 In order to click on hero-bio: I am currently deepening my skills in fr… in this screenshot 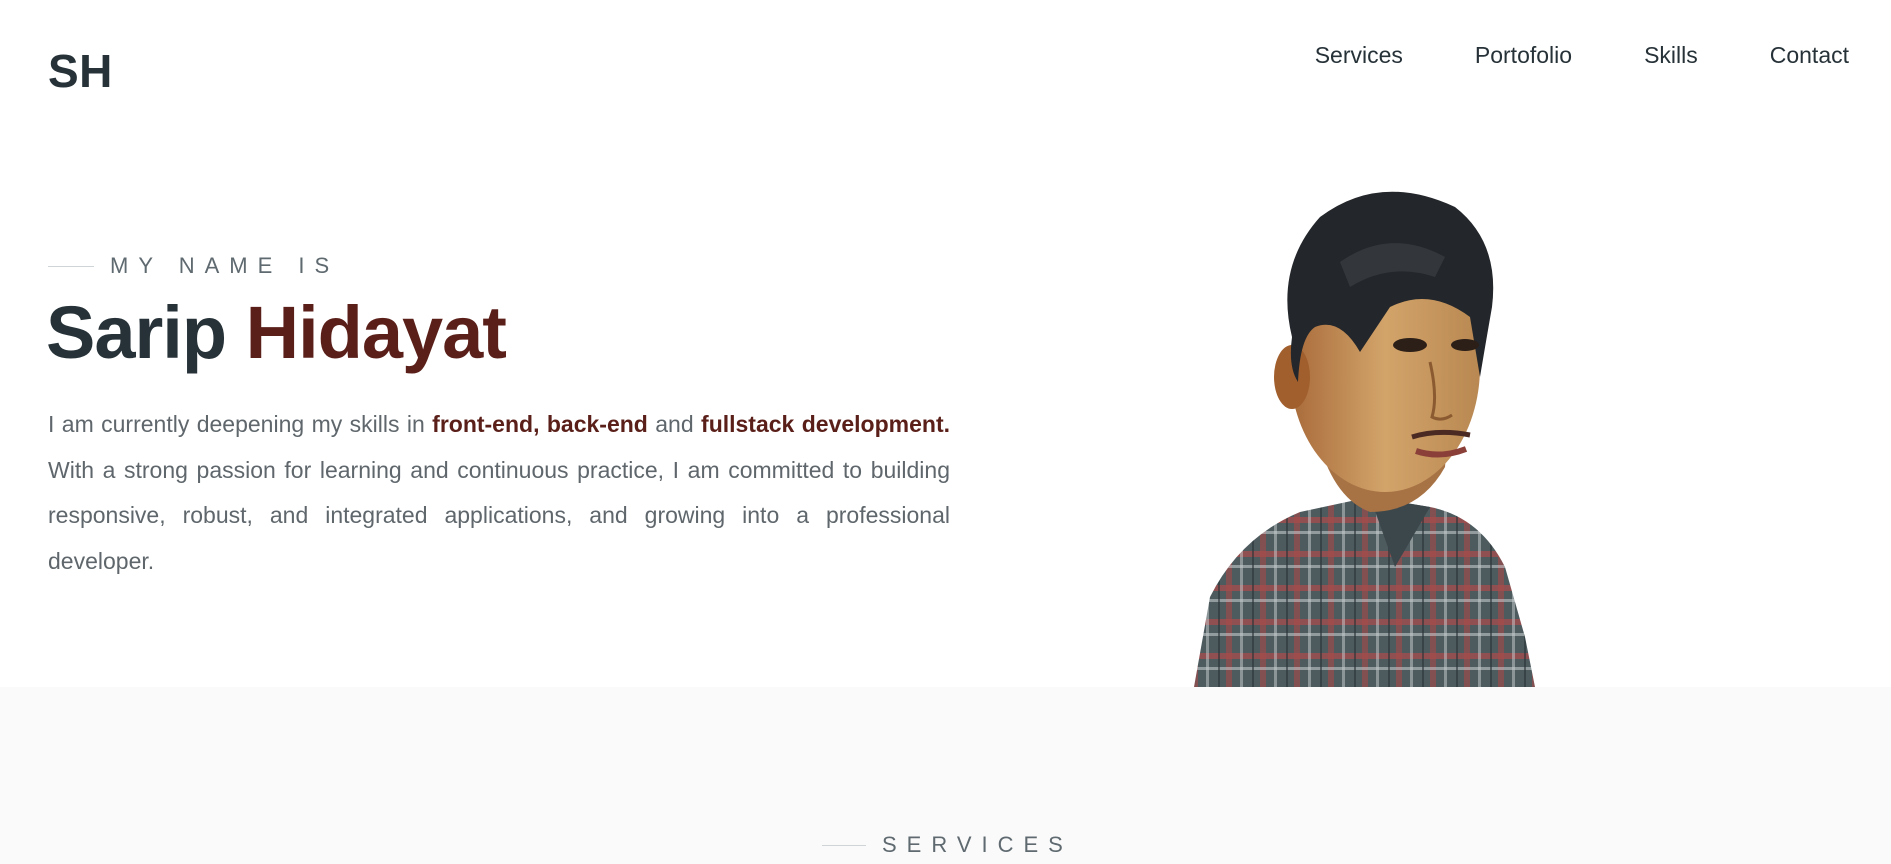, I will do `click(499, 493)`.